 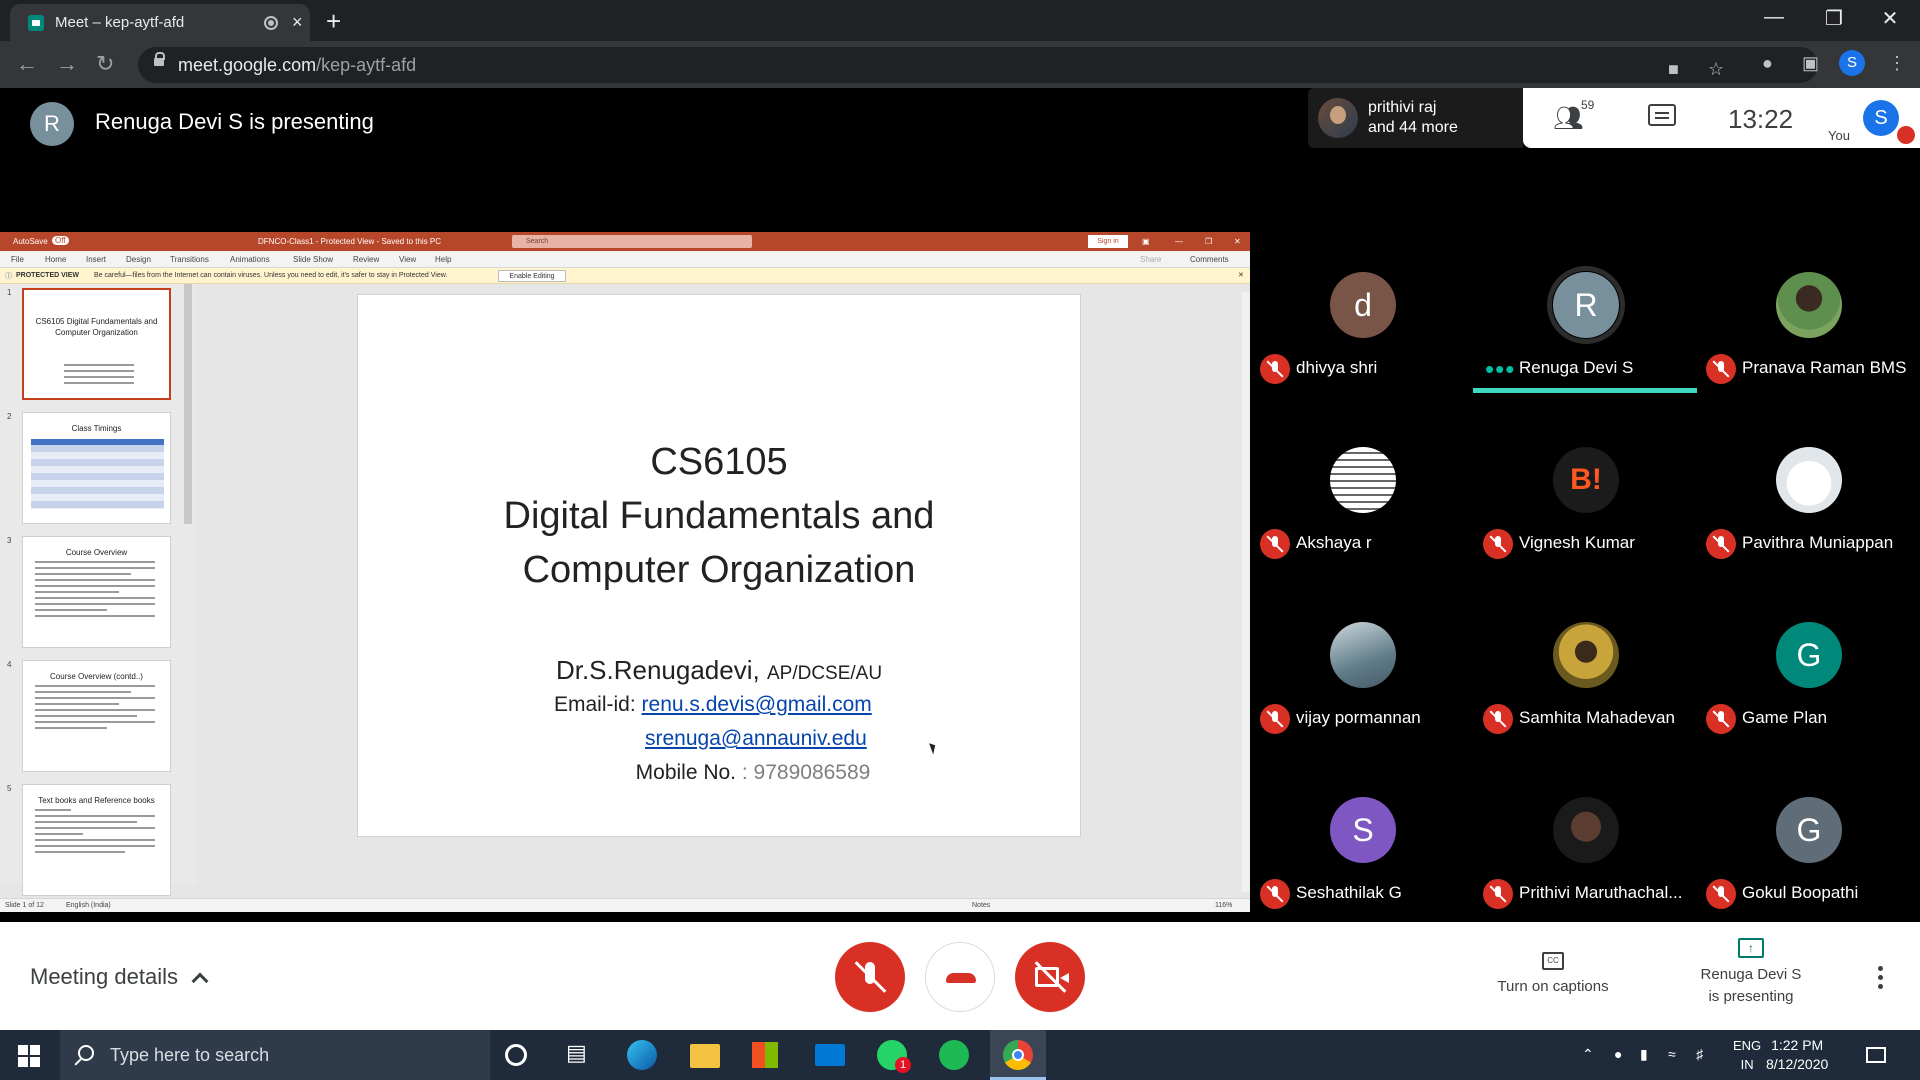 What do you see at coordinates (765, 1055) in the screenshot?
I see `store-icon` at bounding box center [765, 1055].